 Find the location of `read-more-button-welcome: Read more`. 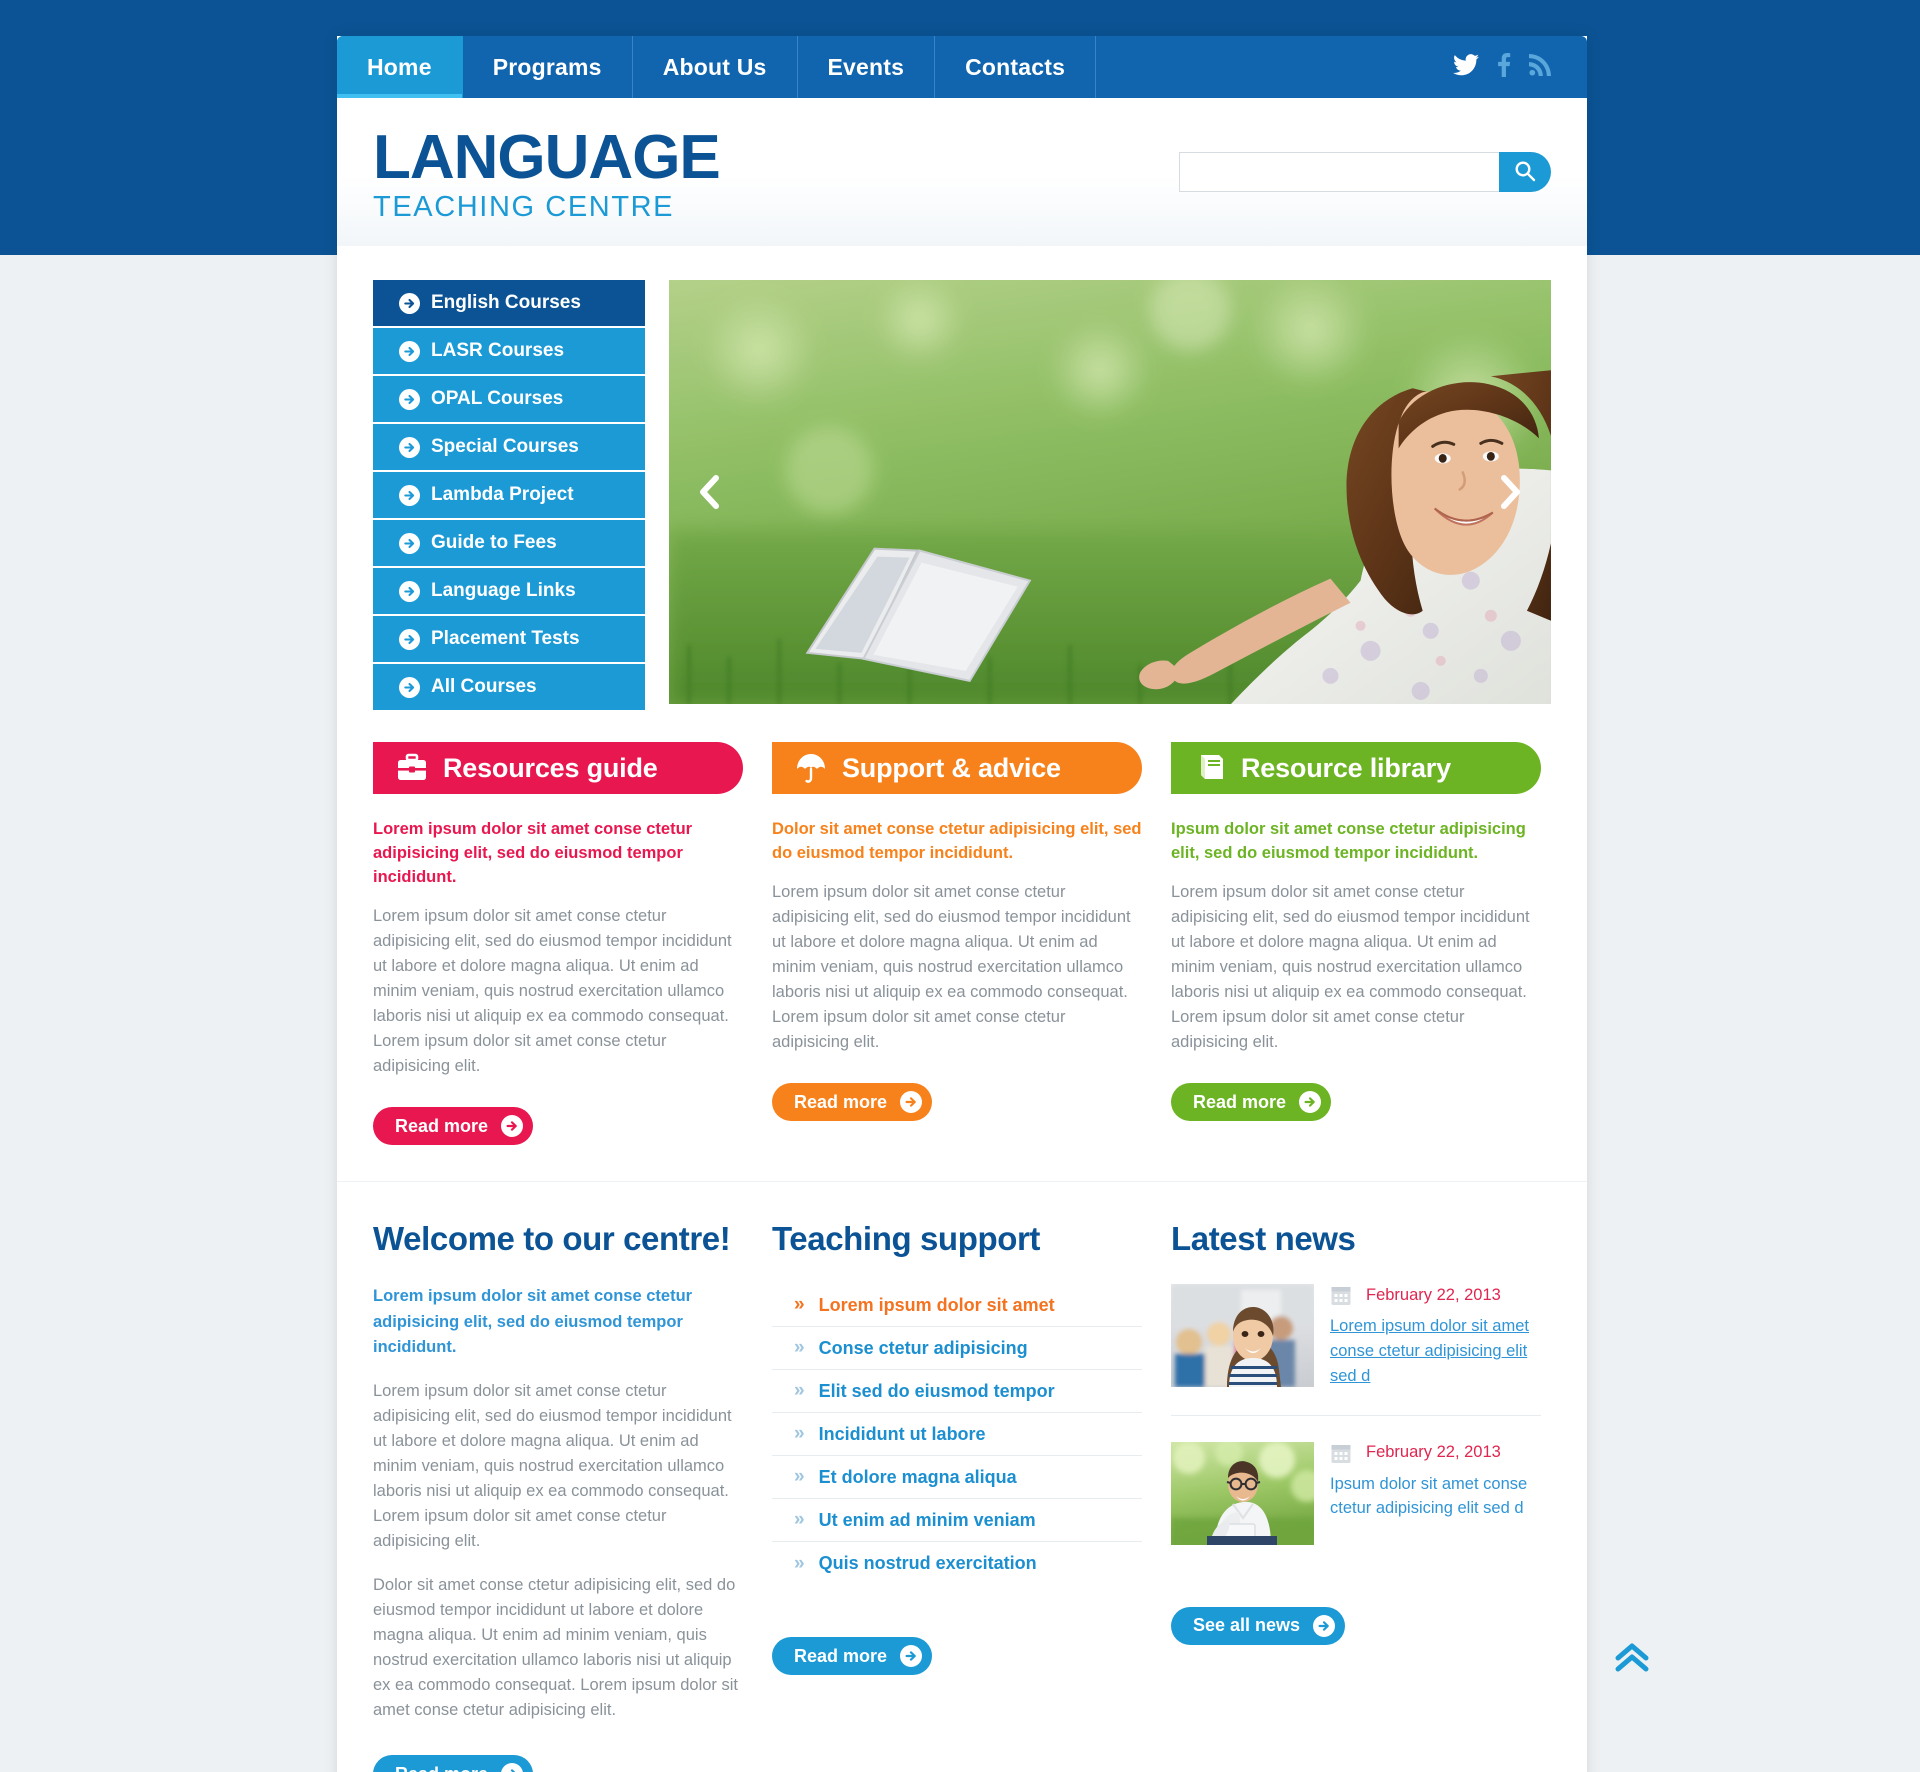

read-more-button-welcome: Read more is located at coordinates (453, 1763).